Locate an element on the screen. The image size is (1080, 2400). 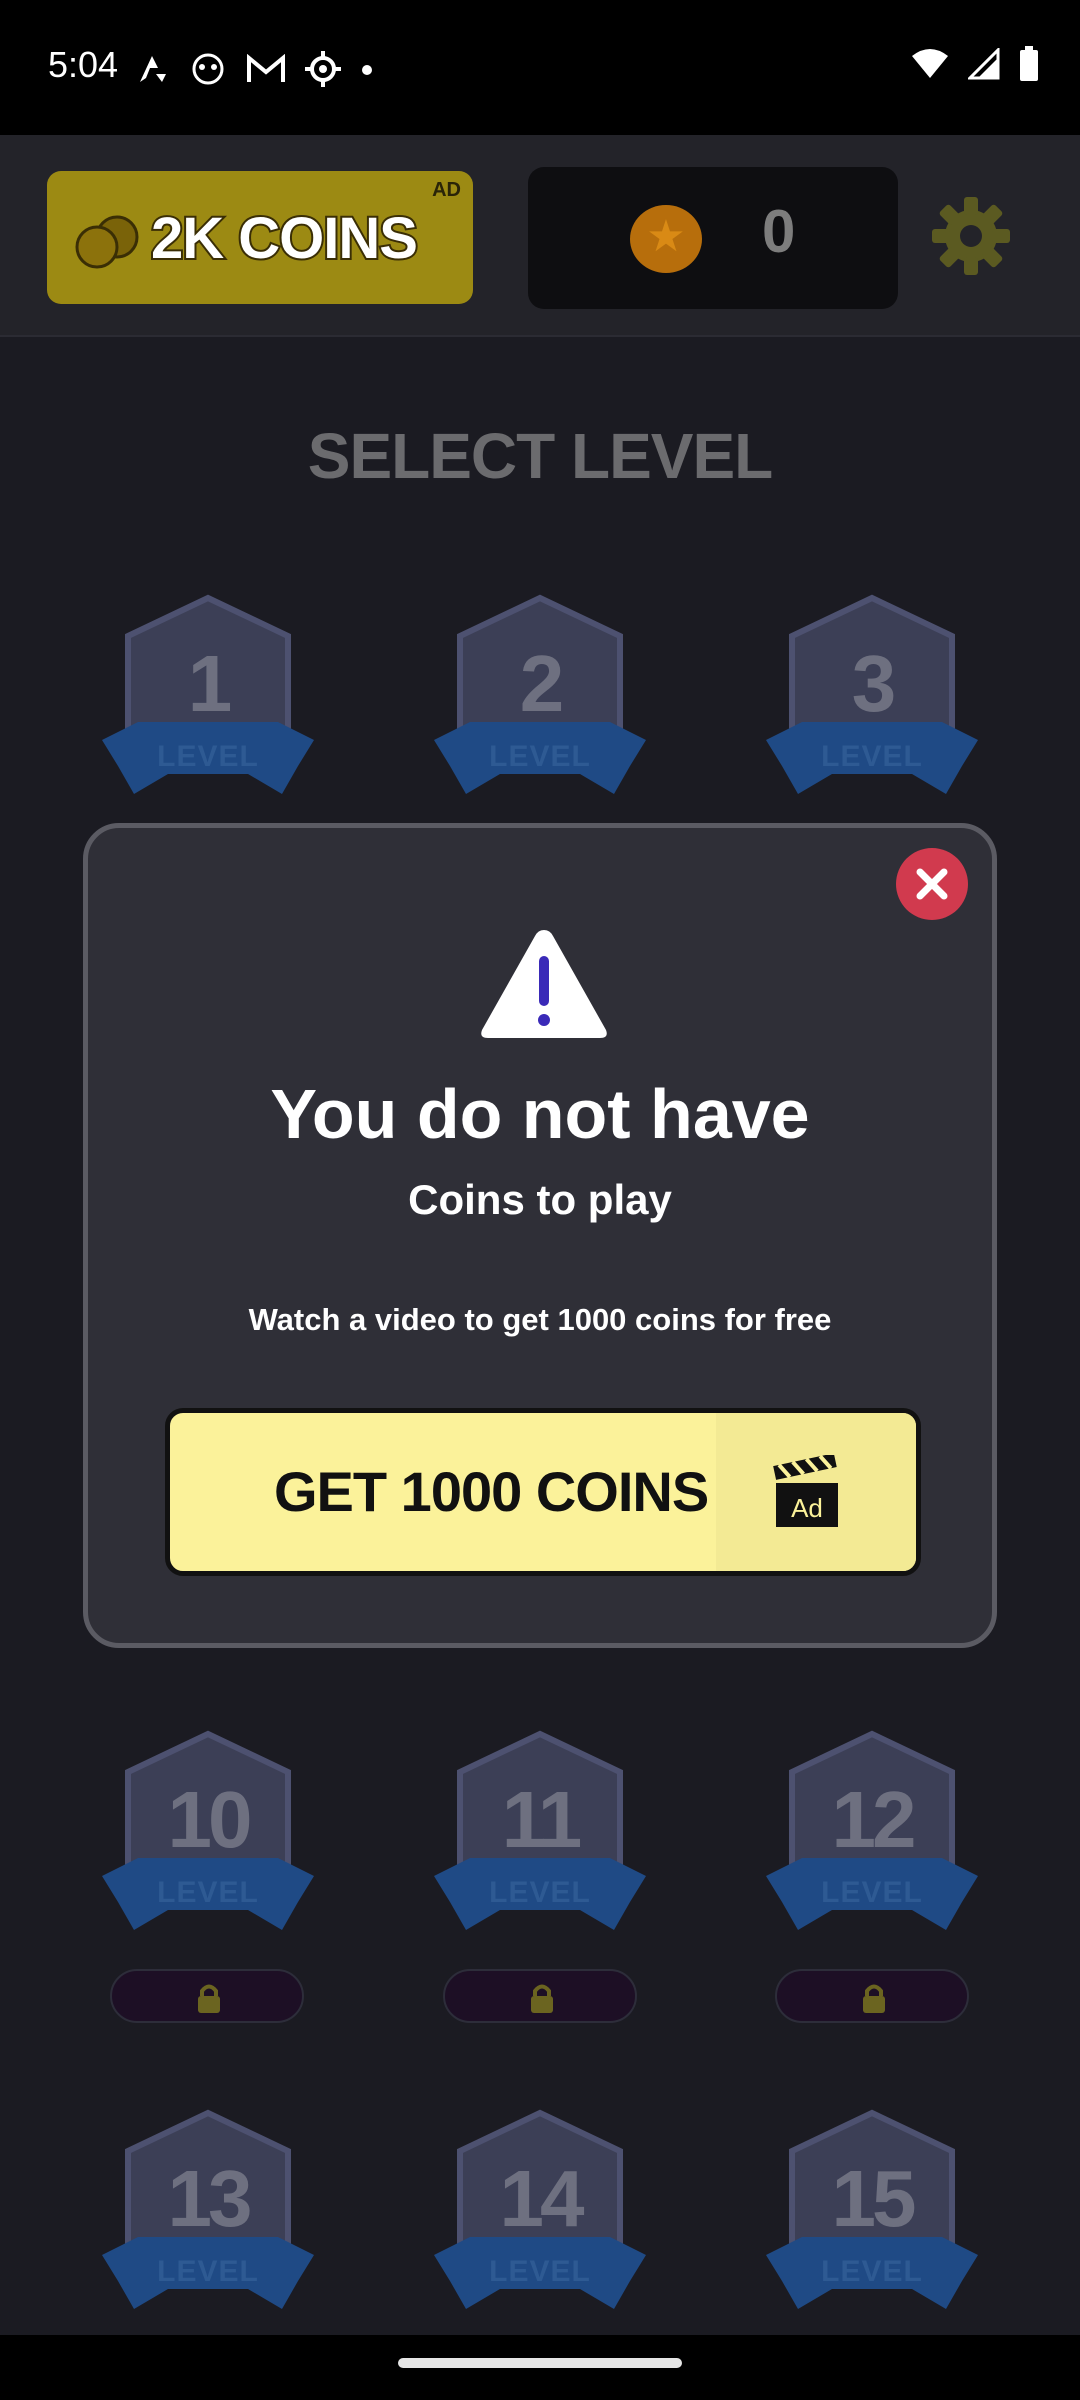
level-number: 3 is located at coordinates (874, 683).